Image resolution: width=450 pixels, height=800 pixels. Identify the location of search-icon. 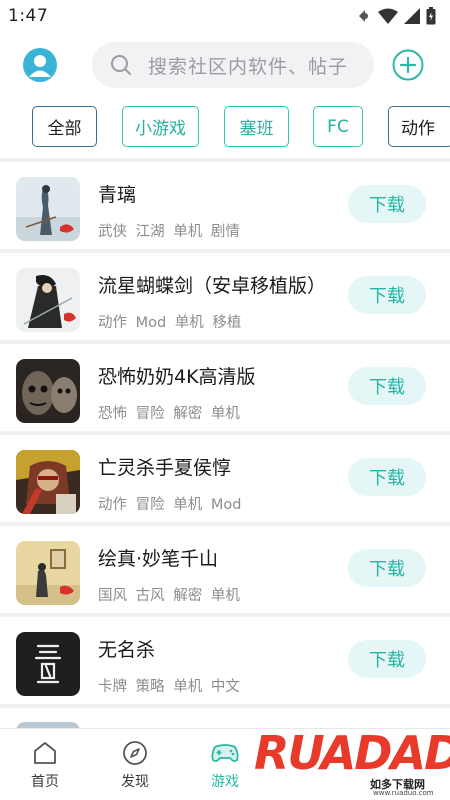
(121, 65).